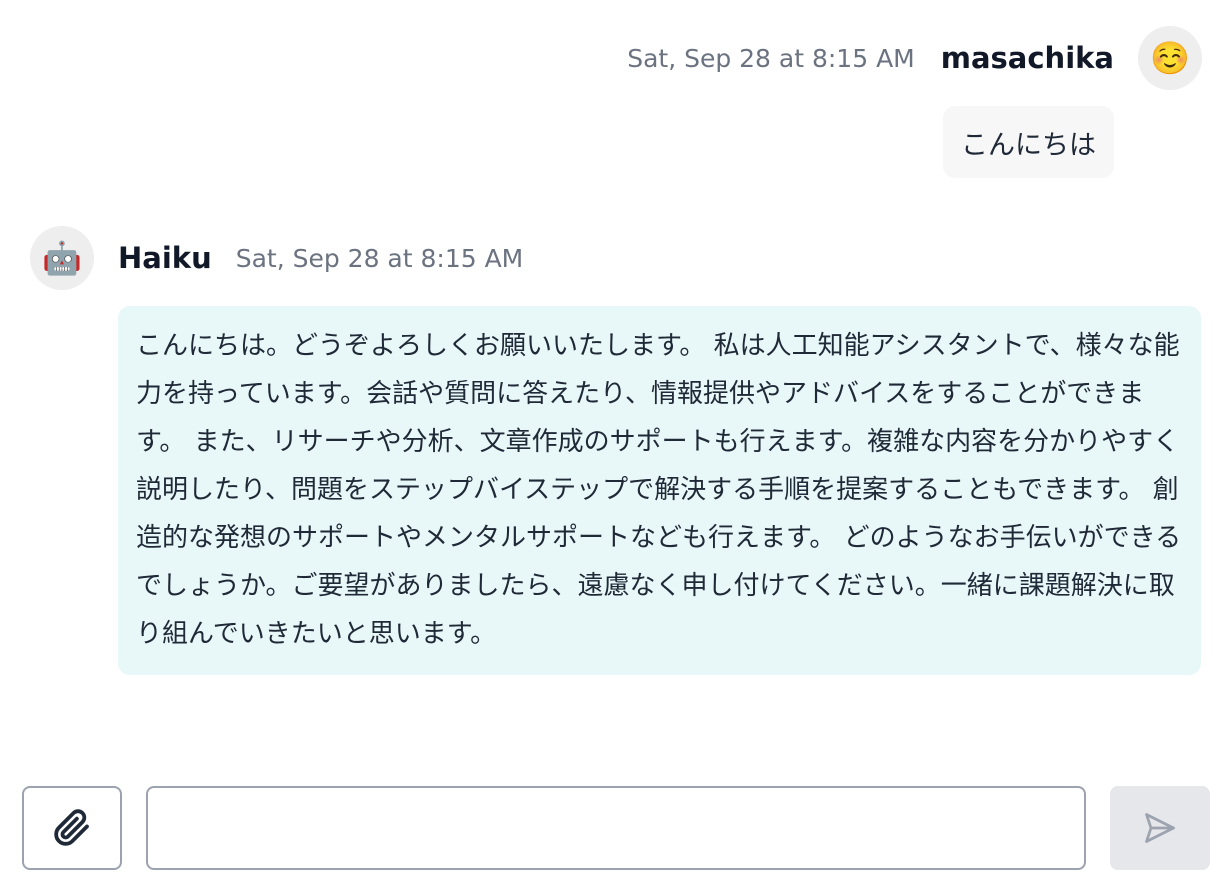 This screenshot has width=1226, height=878. Describe the element at coordinates (1028, 142) in the screenshot. I see `user-message-bubble: こんにちは` at that location.